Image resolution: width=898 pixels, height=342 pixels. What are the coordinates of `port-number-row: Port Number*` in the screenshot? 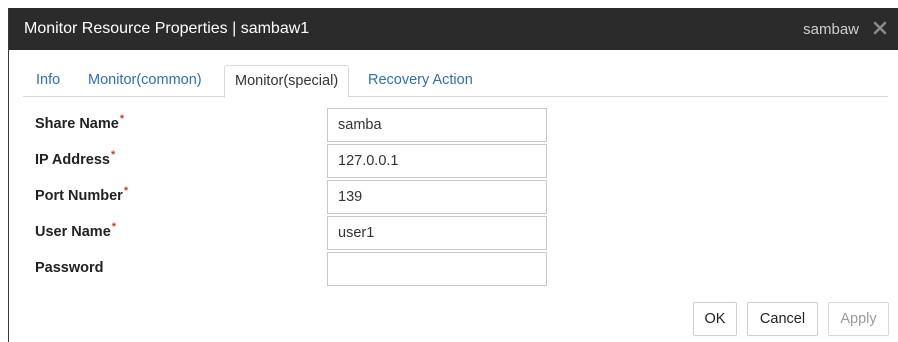 It's located at (295, 197).